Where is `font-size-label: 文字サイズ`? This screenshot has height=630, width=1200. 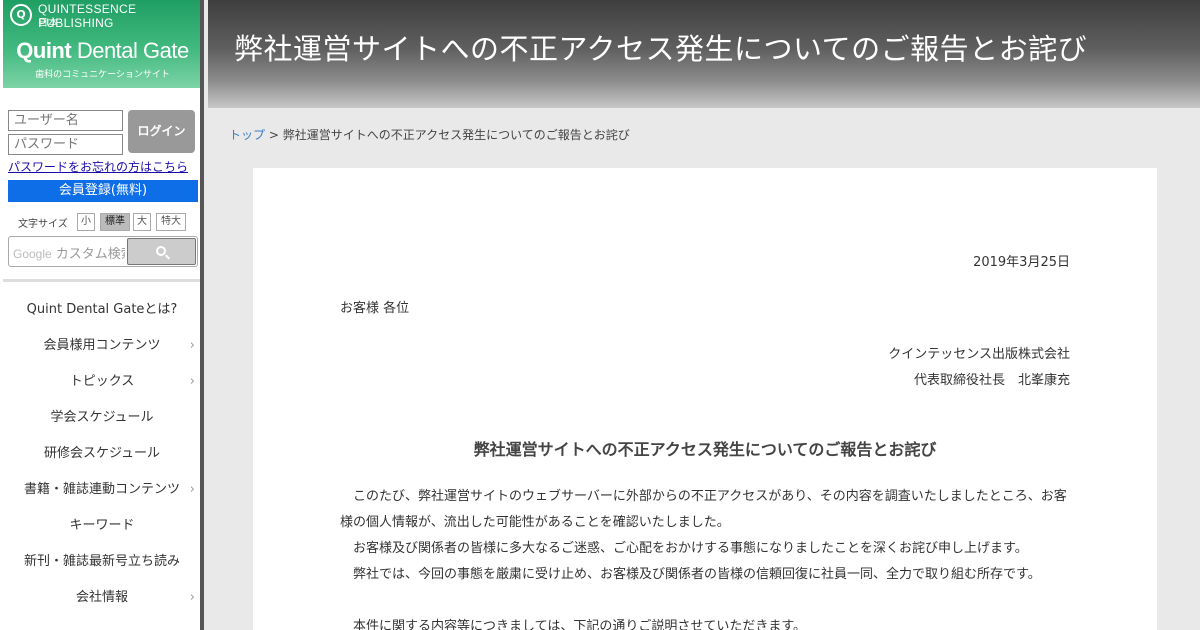
font-size-label: 文字サイズ is located at coordinates (43, 224).